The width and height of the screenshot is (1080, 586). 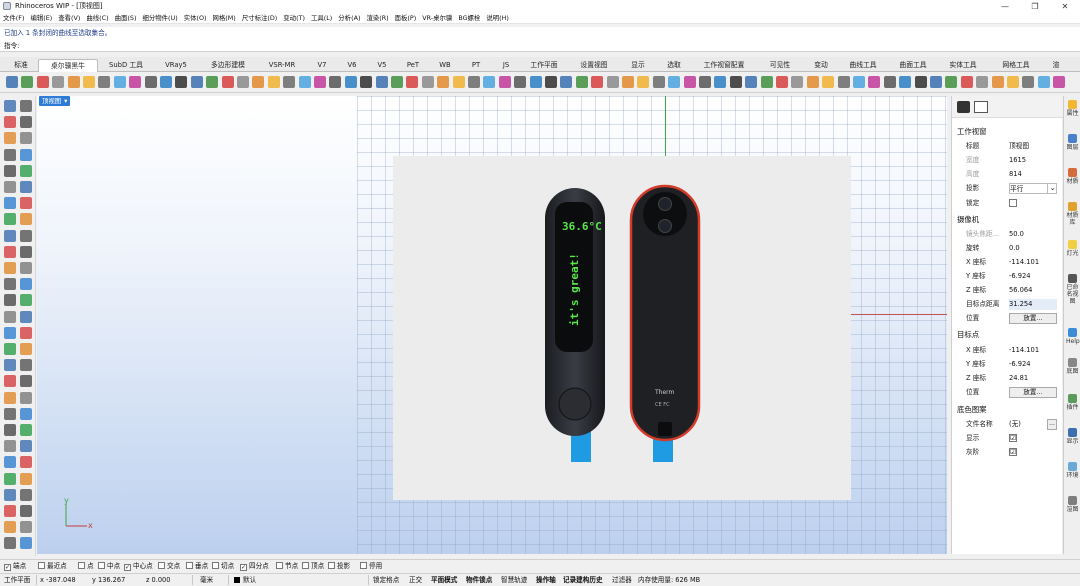 I want to click on camera-icon, so click(x=963, y=107).